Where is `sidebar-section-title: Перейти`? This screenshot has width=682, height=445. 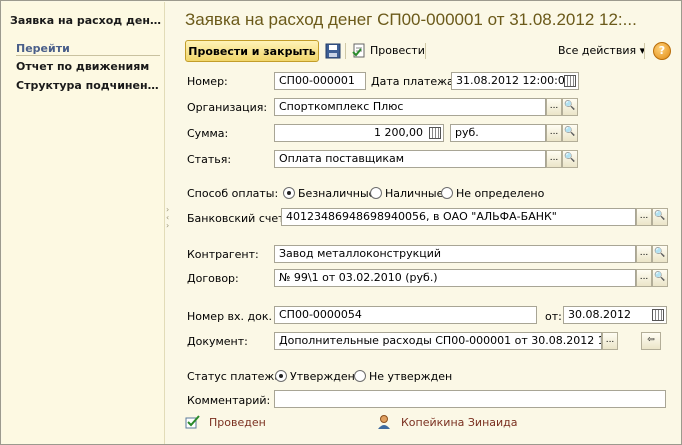
sidebar-section-title: Перейти is located at coordinates (43, 48).